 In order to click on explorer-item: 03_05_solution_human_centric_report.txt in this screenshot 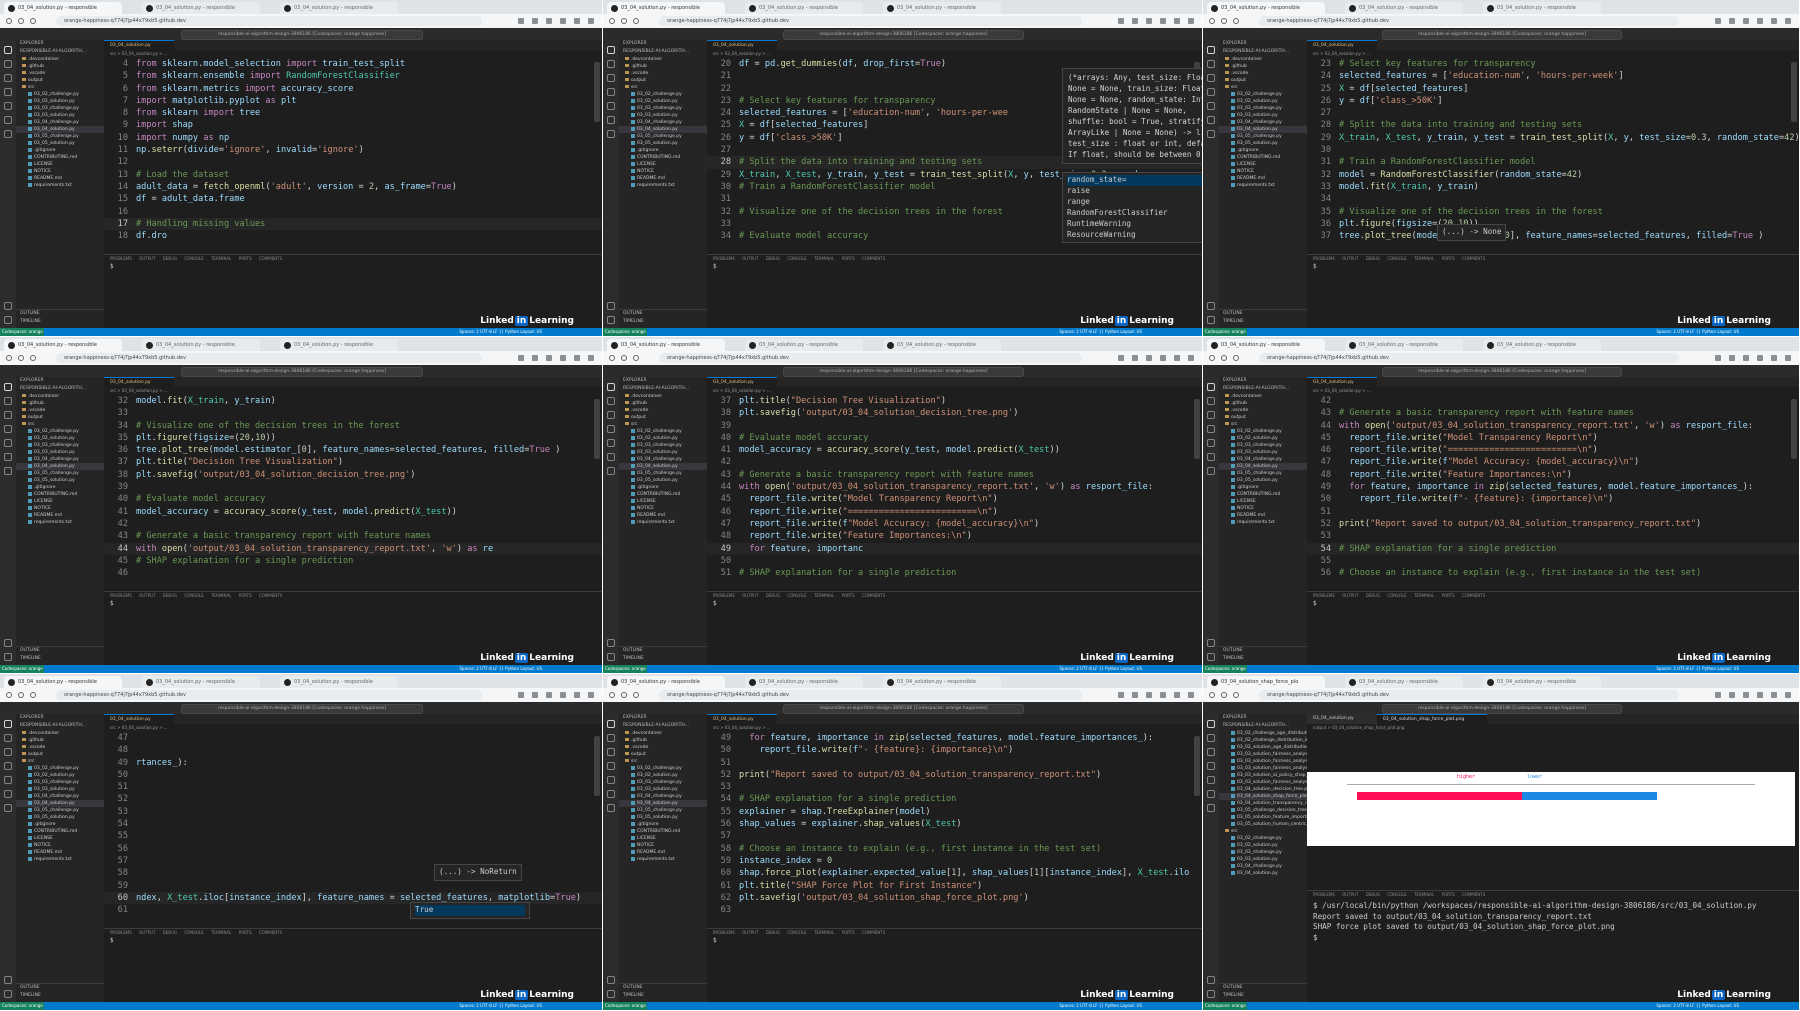, I will do `click(1263, 824)`.